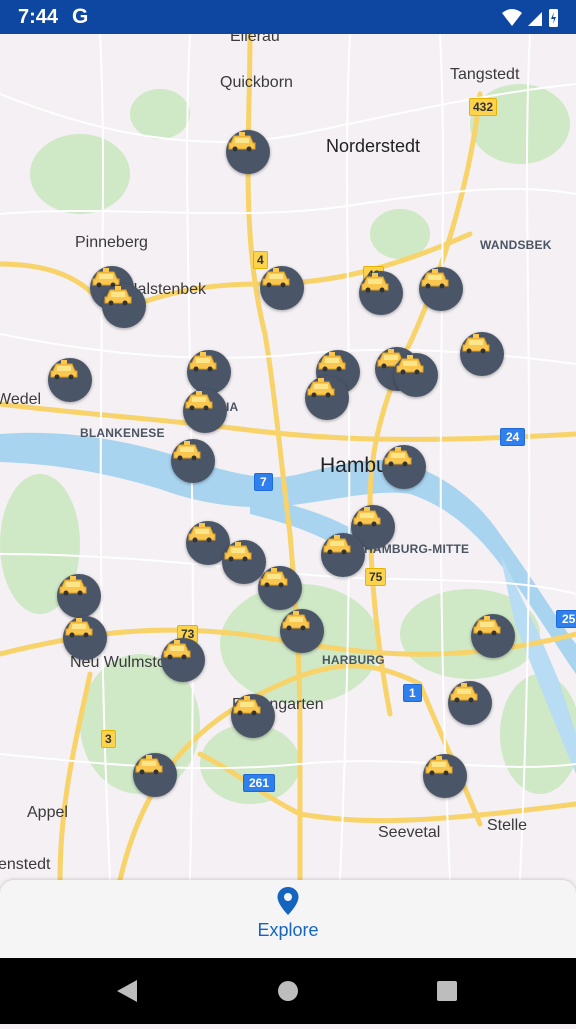  What do you see at coordinates (127, 991) in the screenshot?
I see `back-icon` at bounding box center [127, 991].